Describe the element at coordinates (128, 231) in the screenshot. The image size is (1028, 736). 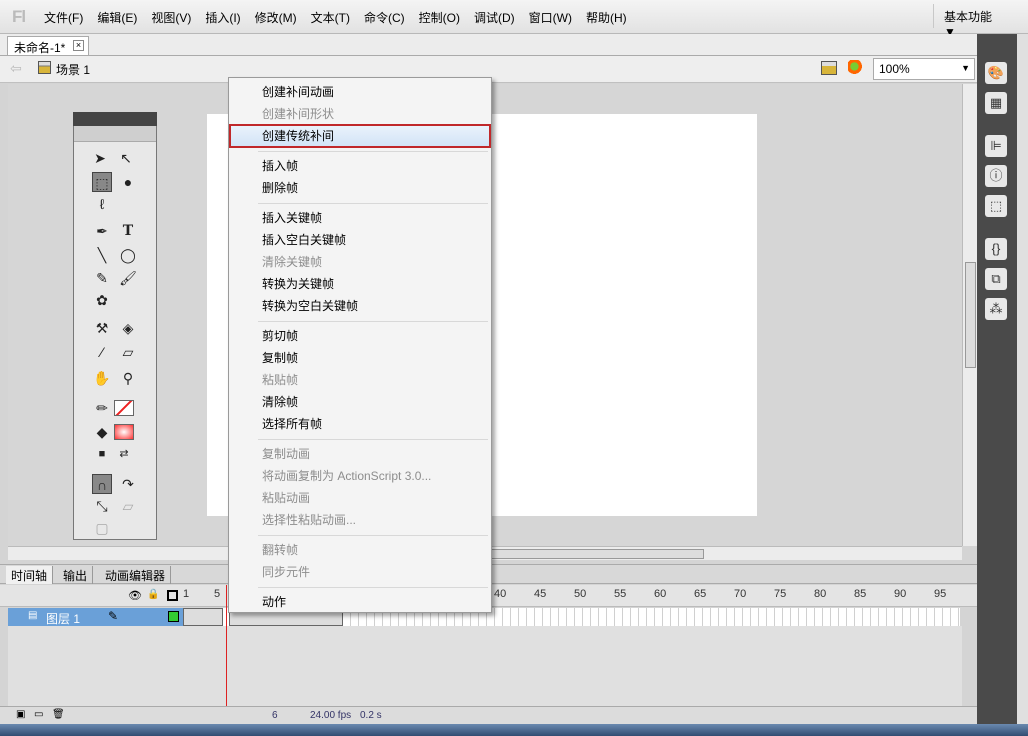
I see `text-tool-icon: T` at that location.